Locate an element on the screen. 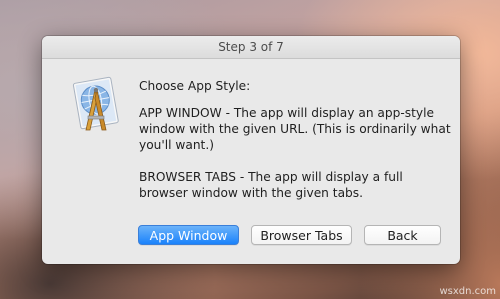  app-icon is located at coordinates (96, 104).